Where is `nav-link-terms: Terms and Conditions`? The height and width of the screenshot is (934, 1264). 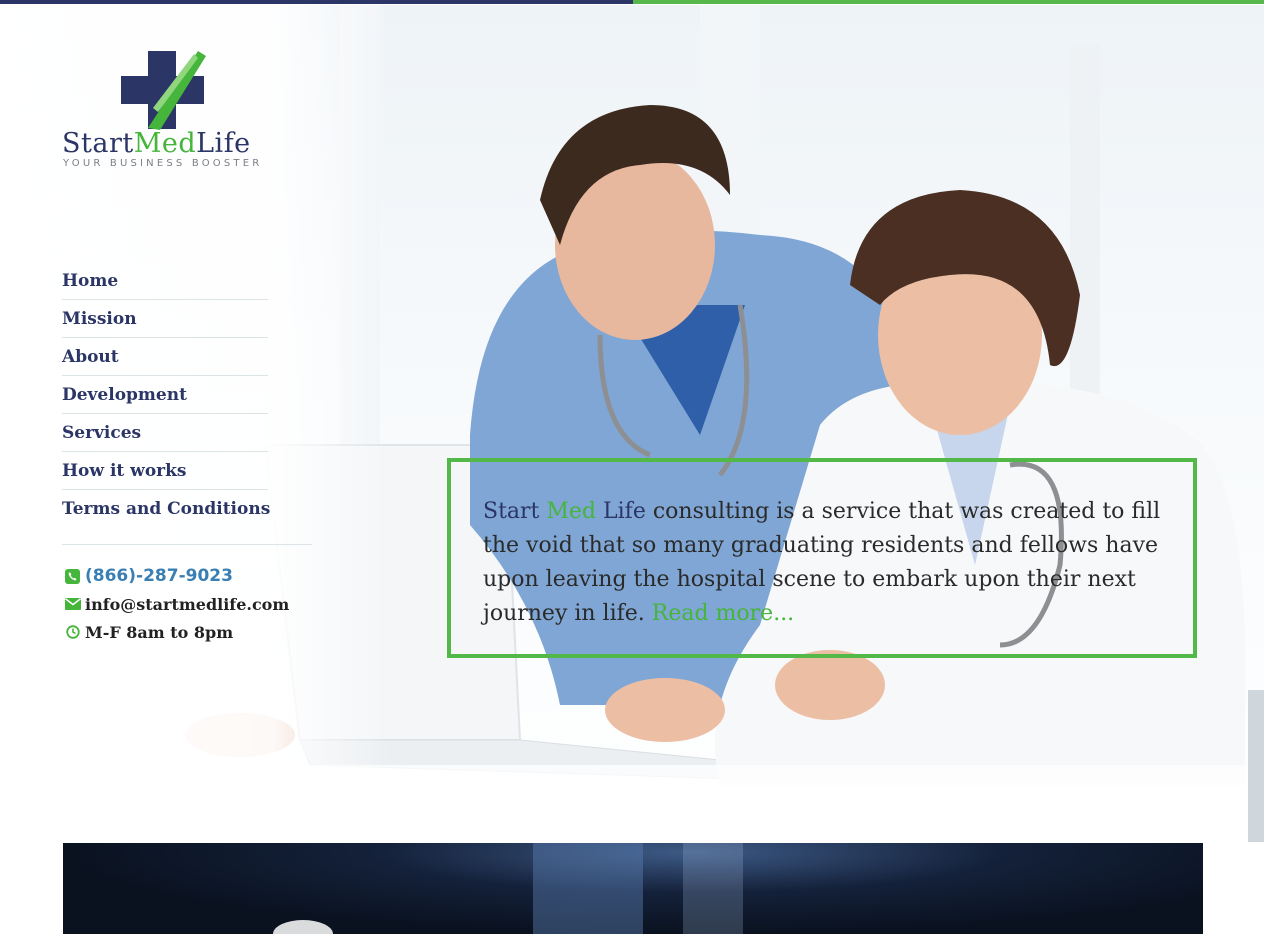
nav-link-terms: Terms and Conditions is located at coordinates (166, 509).